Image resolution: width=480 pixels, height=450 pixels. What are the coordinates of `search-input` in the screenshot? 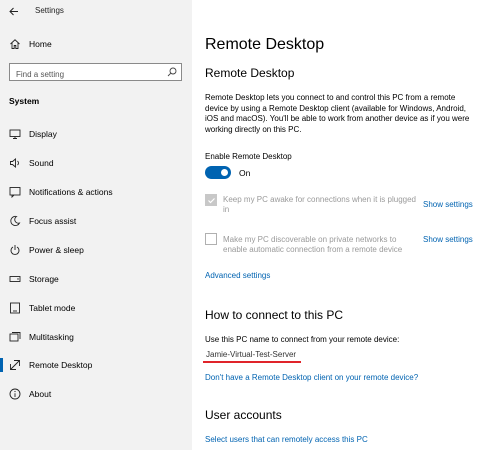 It's located at (85, 74).